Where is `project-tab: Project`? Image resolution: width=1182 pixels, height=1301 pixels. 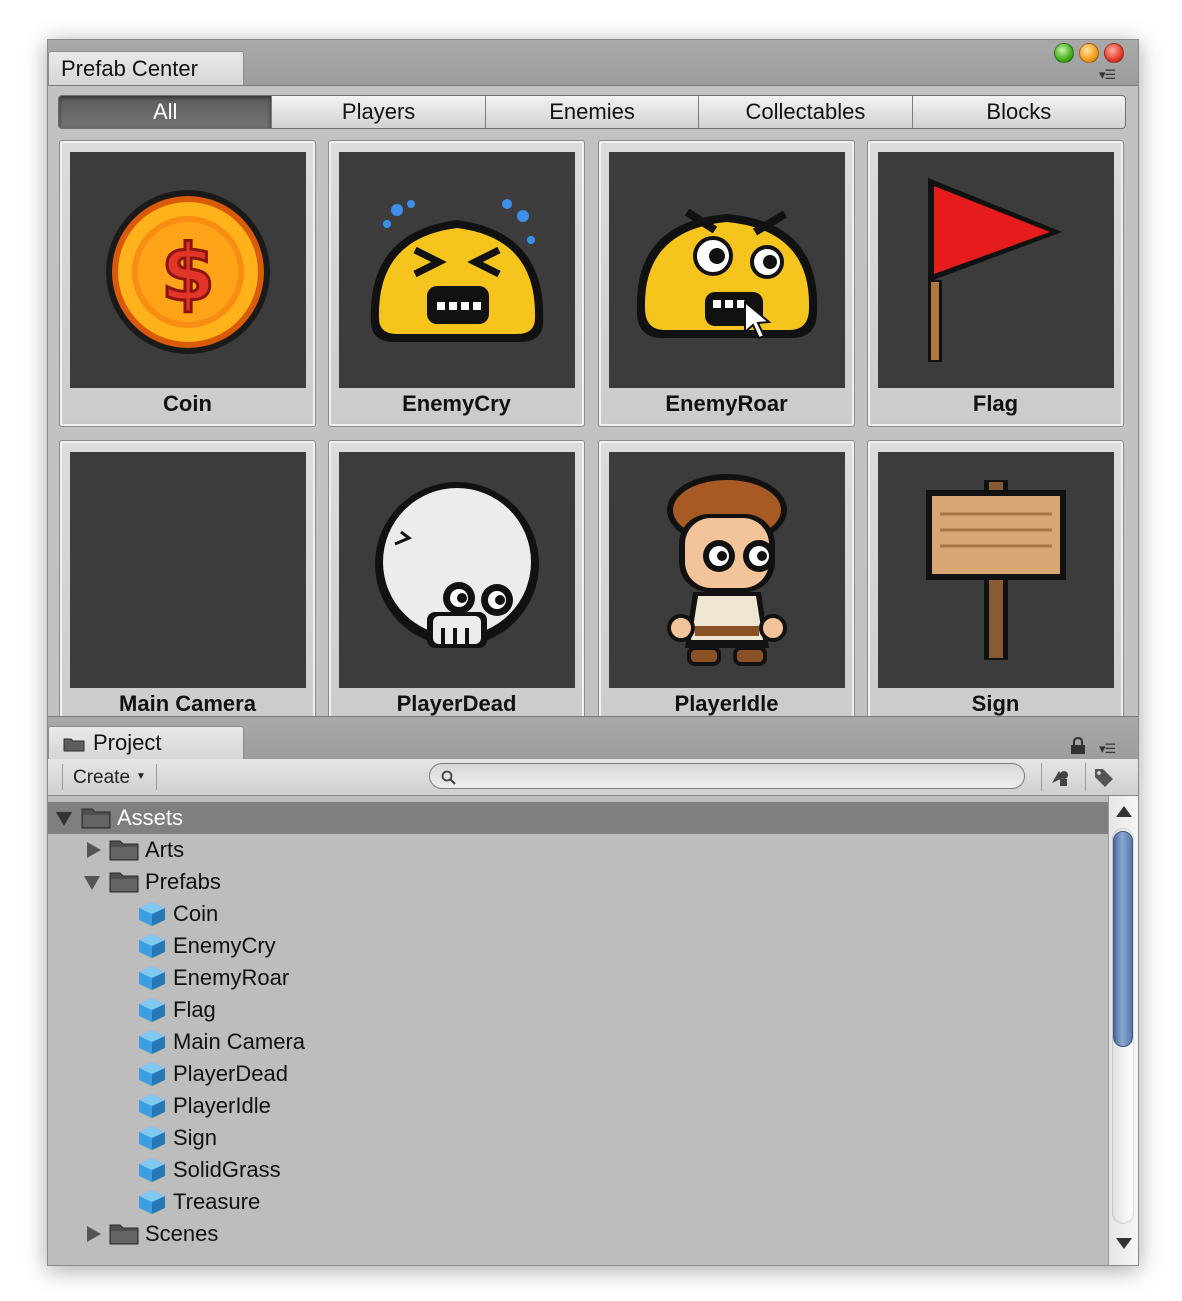
project-tab: Project is located at coordinates (146, 742).